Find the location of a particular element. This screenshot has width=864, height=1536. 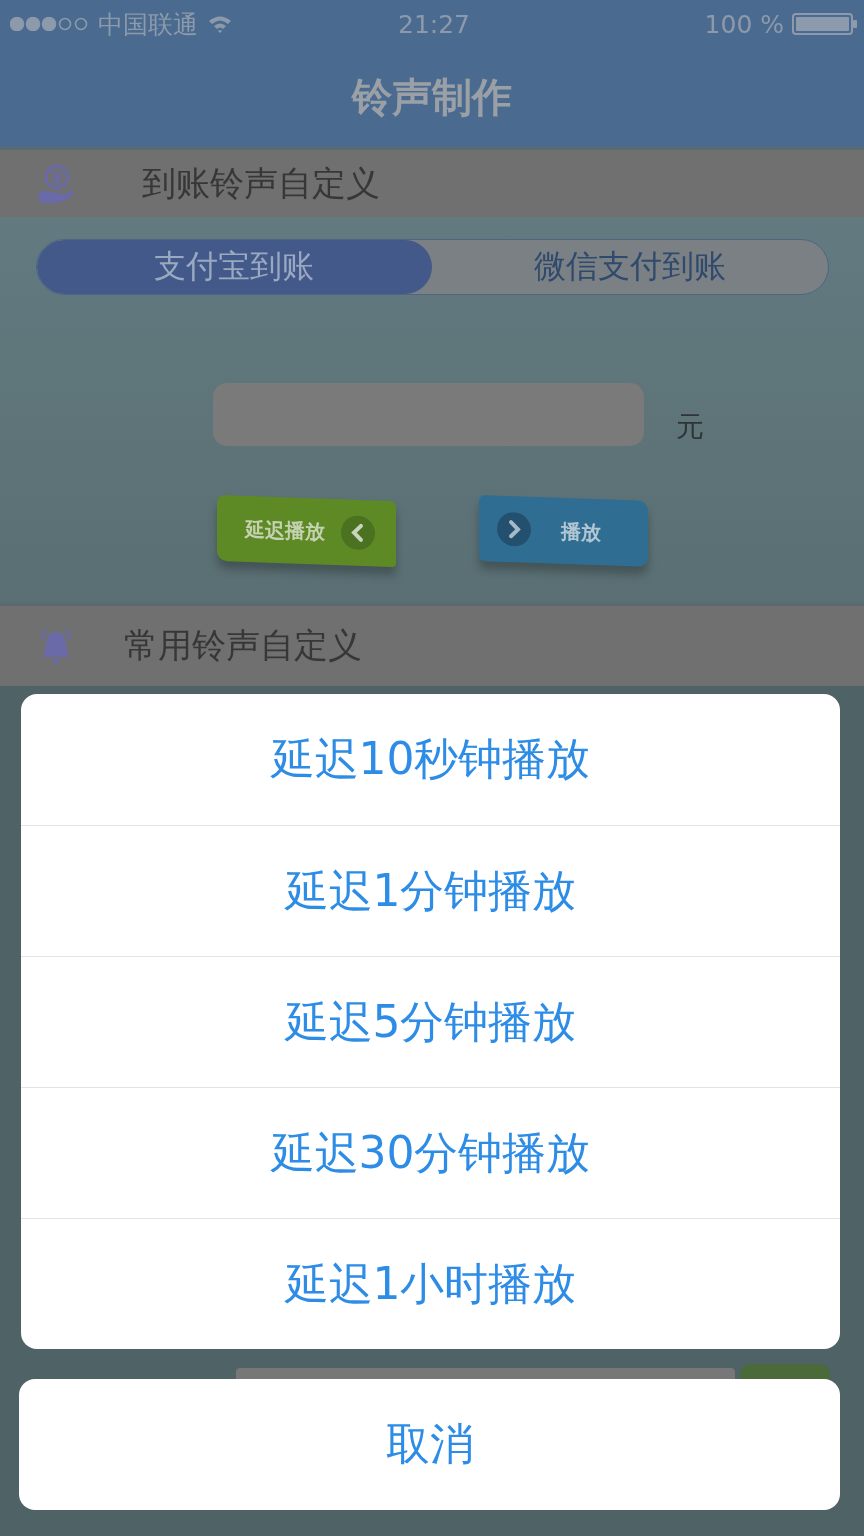

tab: 微信支付到账 is located at coordinates (630, 267).